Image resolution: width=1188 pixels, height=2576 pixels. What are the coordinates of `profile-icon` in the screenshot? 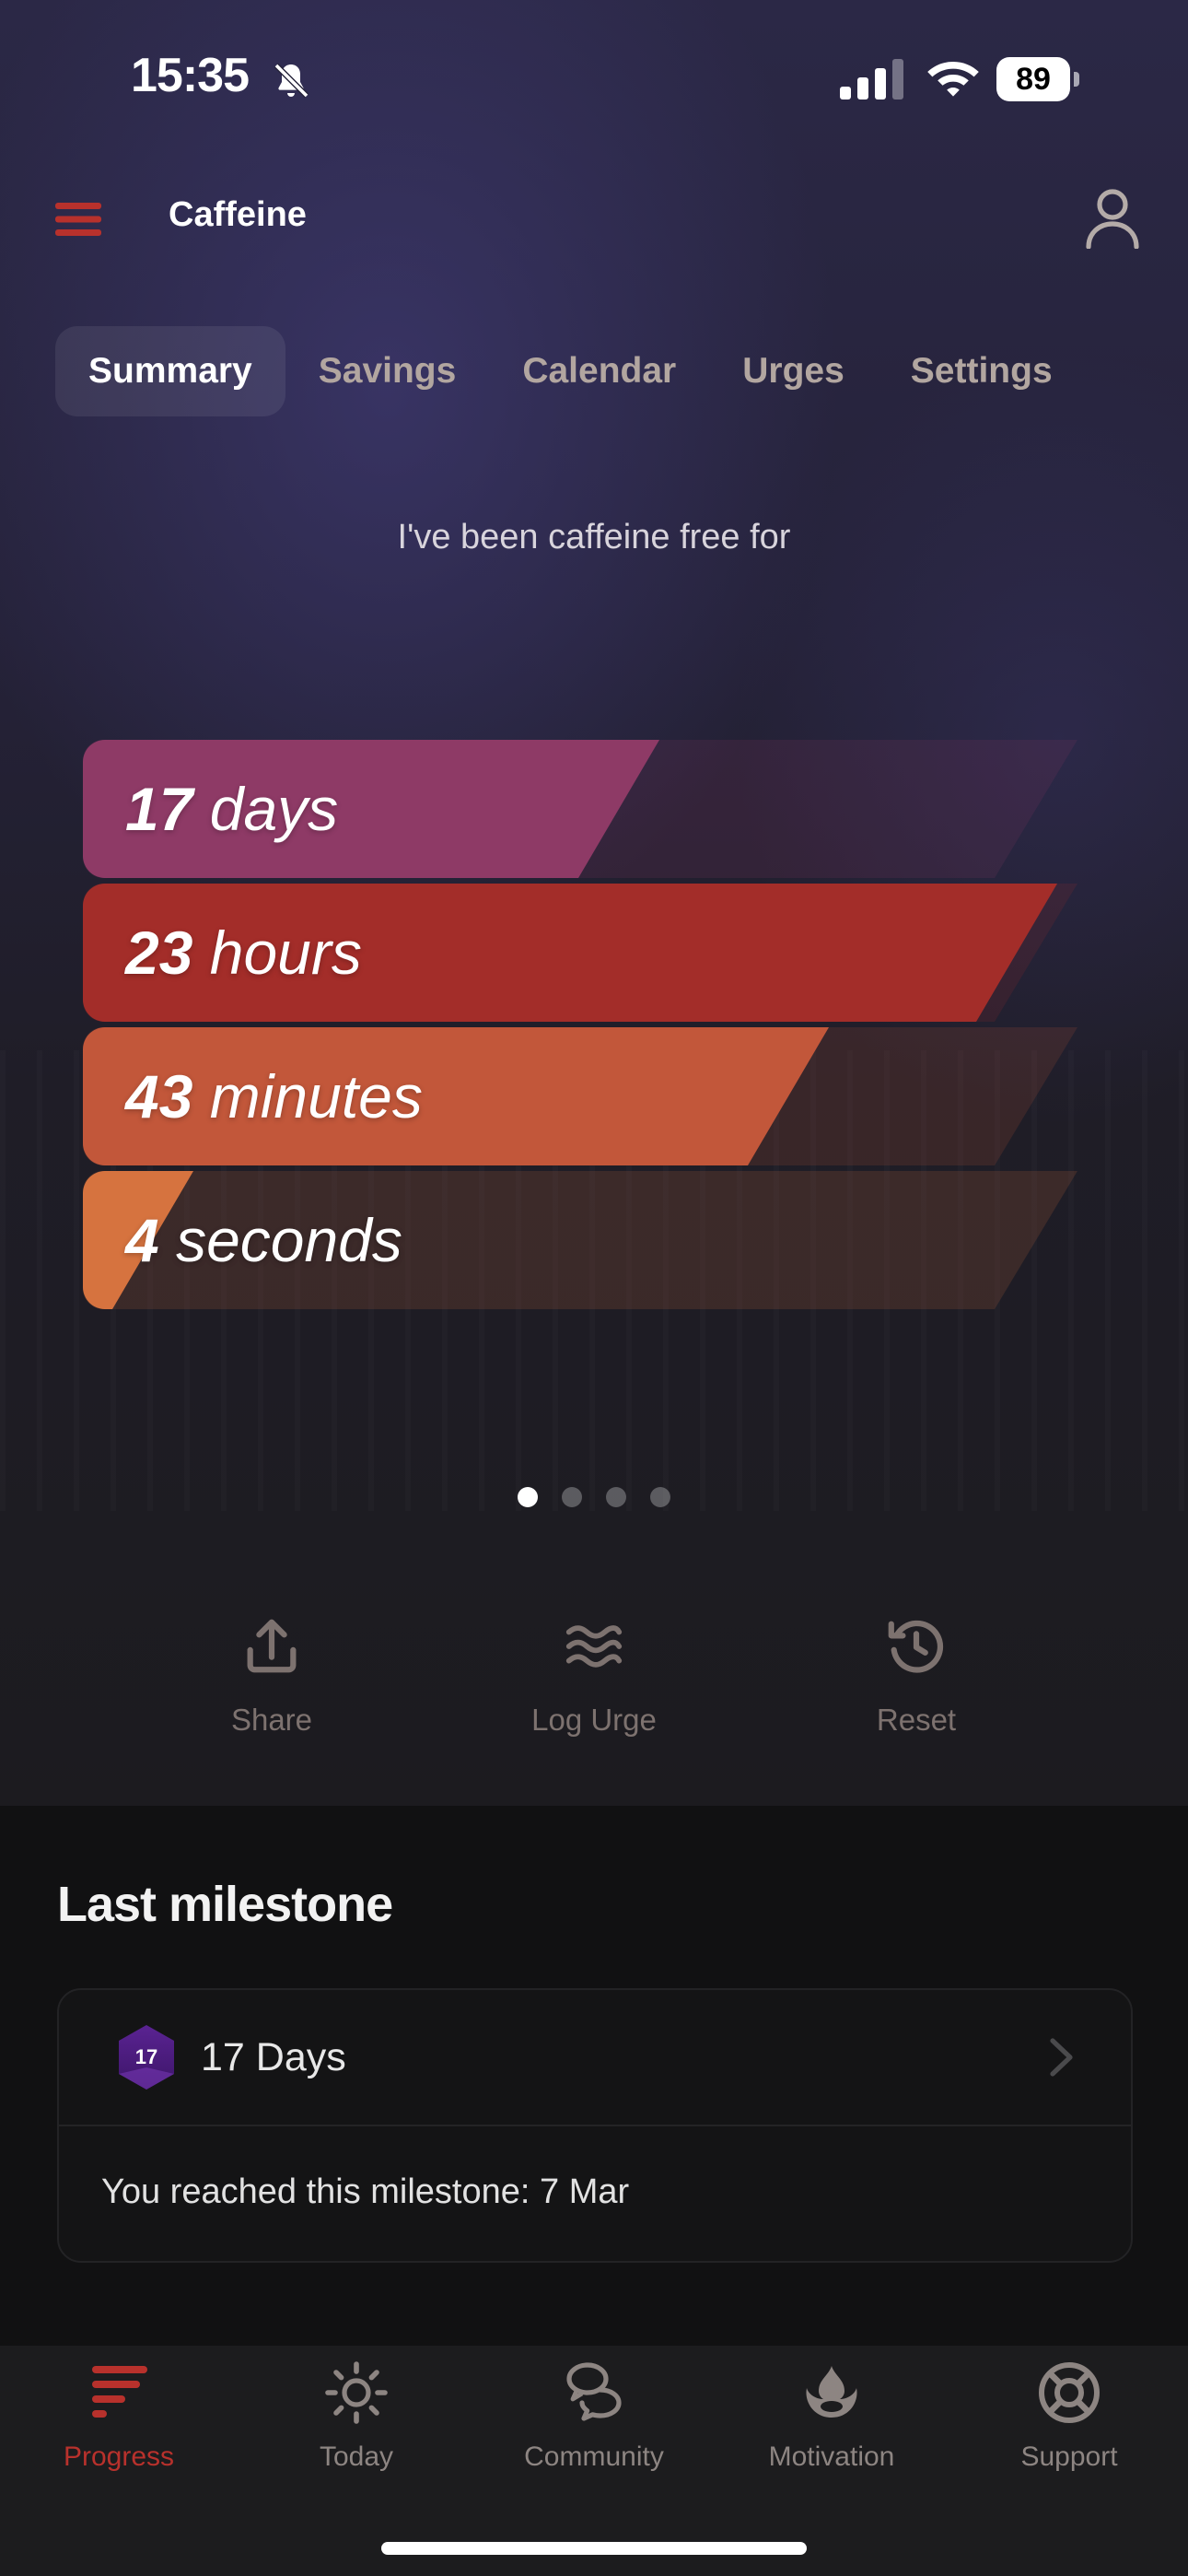 It's located at (1112, 218).